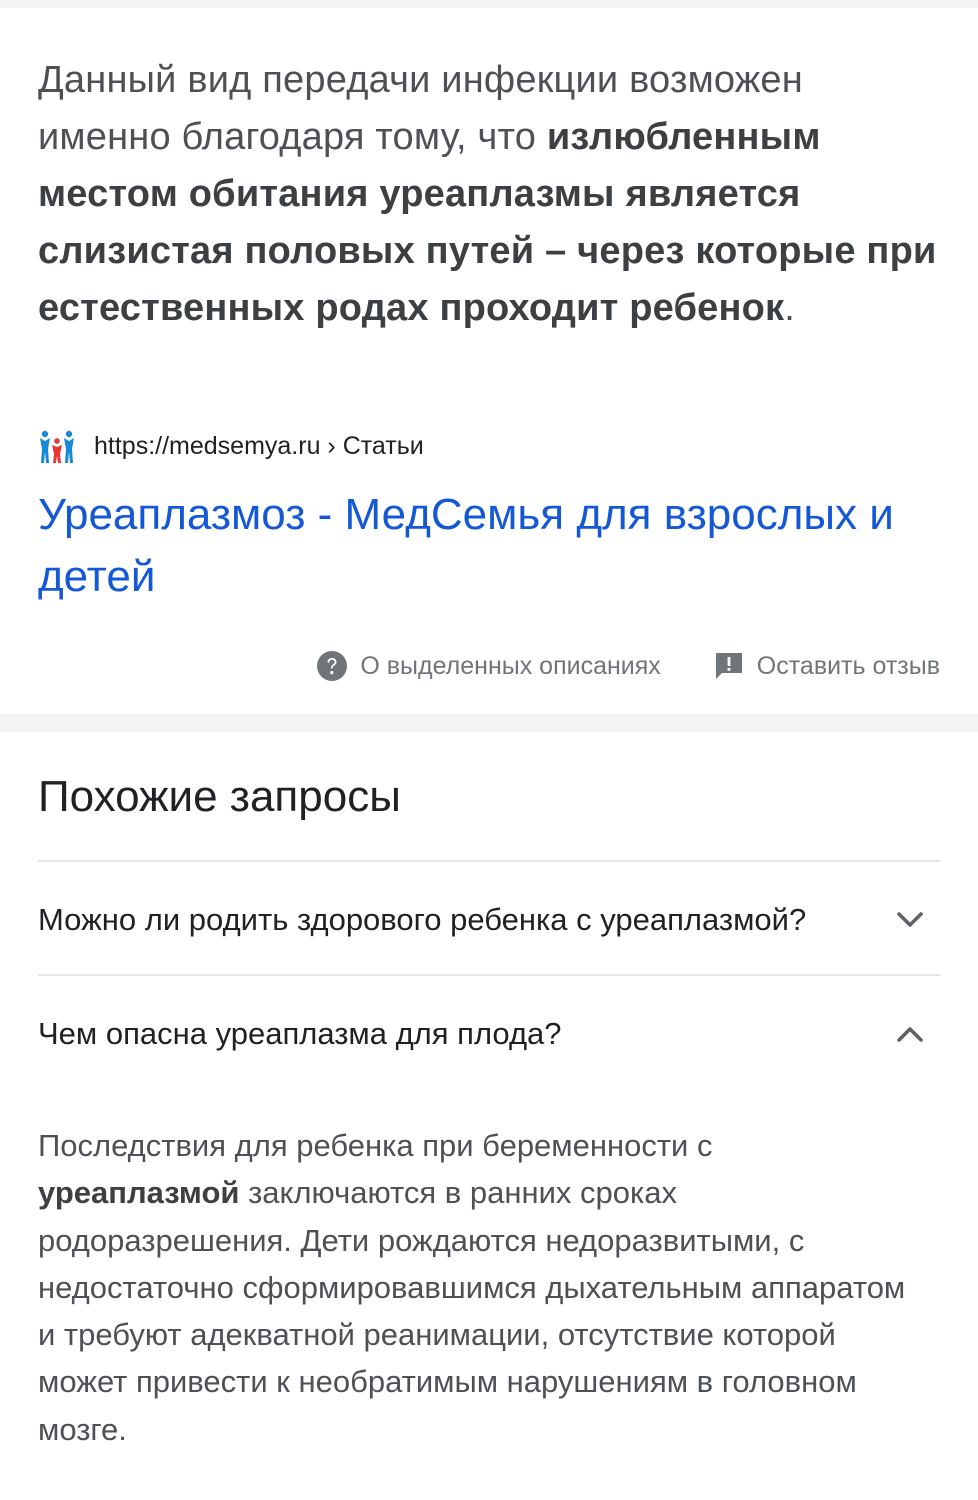 The image size is (978, 1500). I want to click on top-separator, so click(489, 4).